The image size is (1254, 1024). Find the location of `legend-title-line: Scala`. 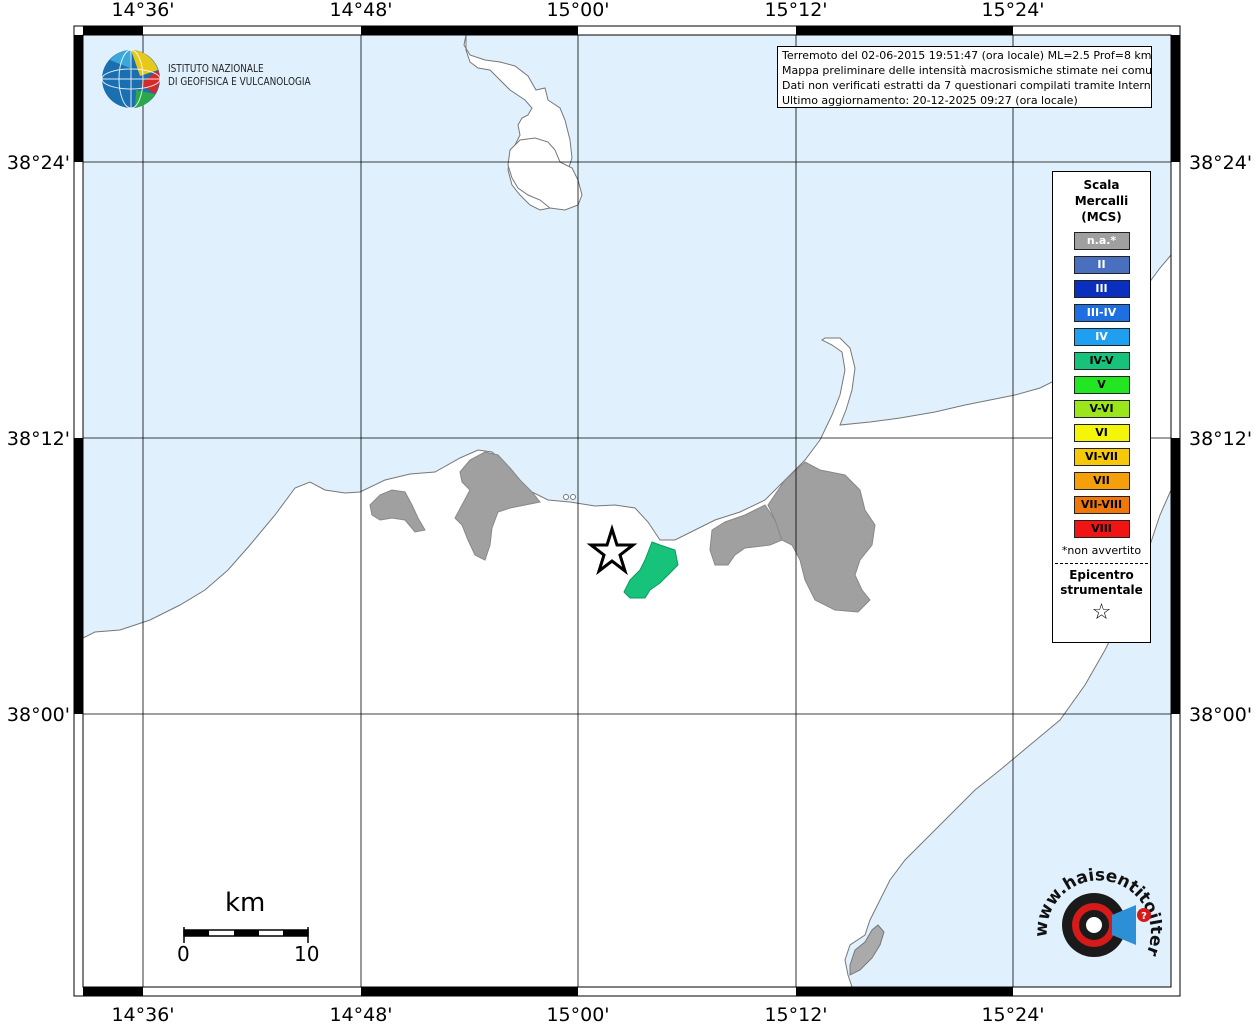

legend-title-line: Scala is located at coordinates (1101, 185).